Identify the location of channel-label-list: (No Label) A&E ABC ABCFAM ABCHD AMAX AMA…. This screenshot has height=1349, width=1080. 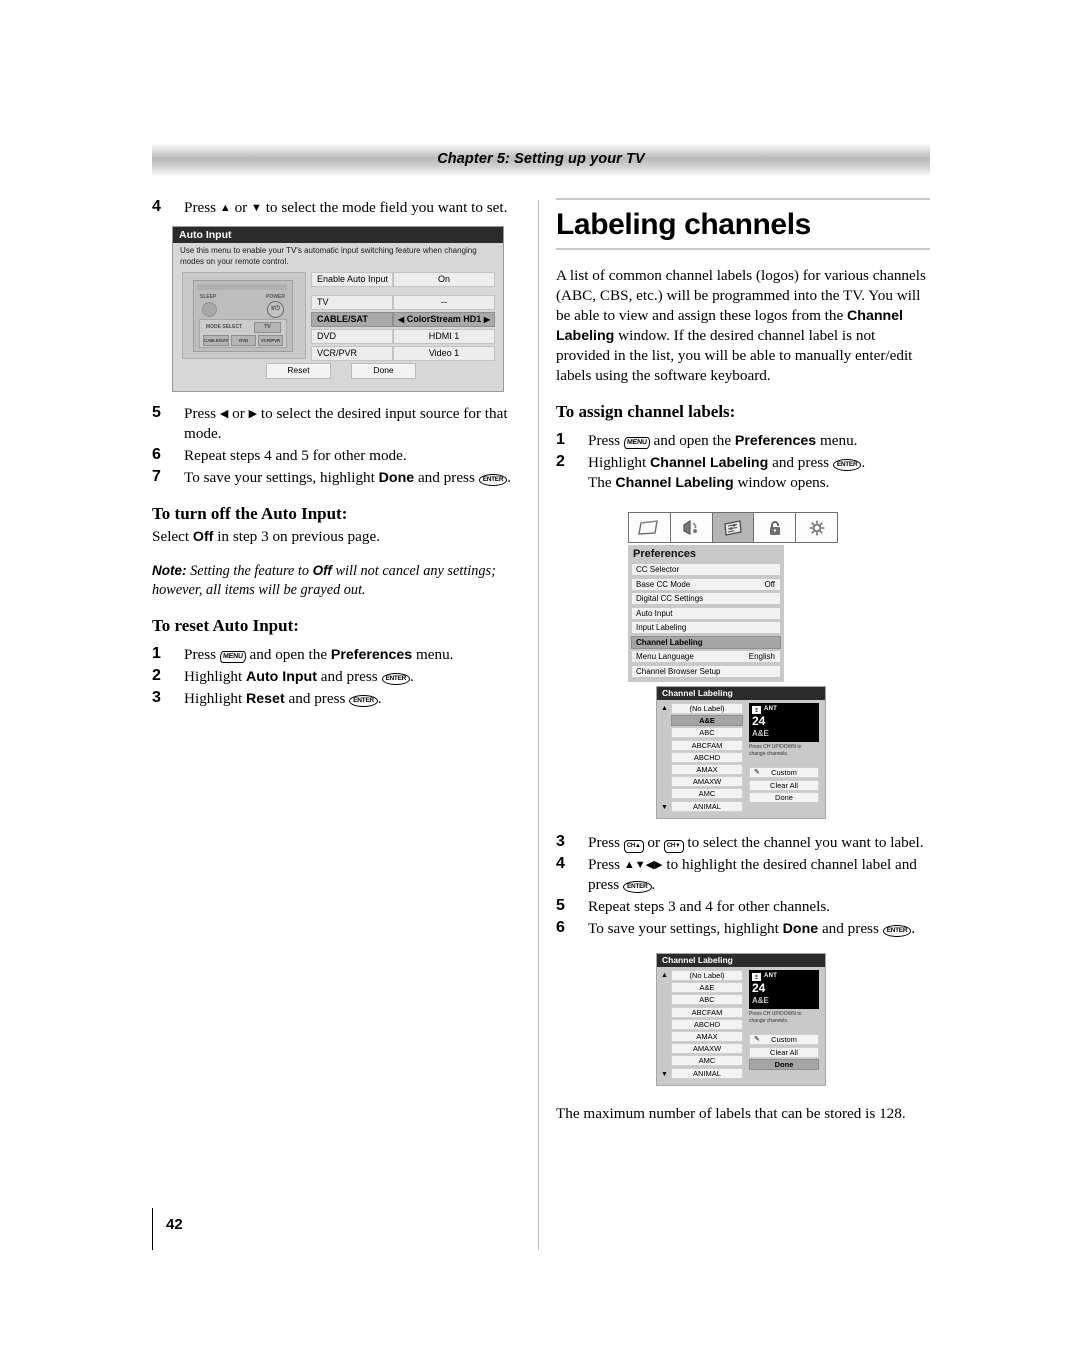
(707, 1025).